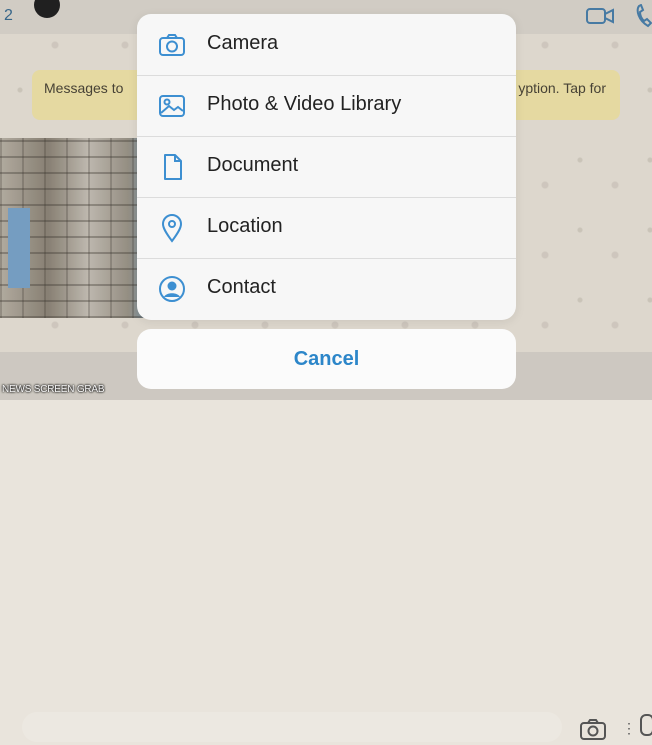 Image resolution: width=652 pixels, height=745 pixels. What do you see at coordinates (593, 731) in the screenshot?
I see `composer-camera-icon` at bounding box center [593, 731].